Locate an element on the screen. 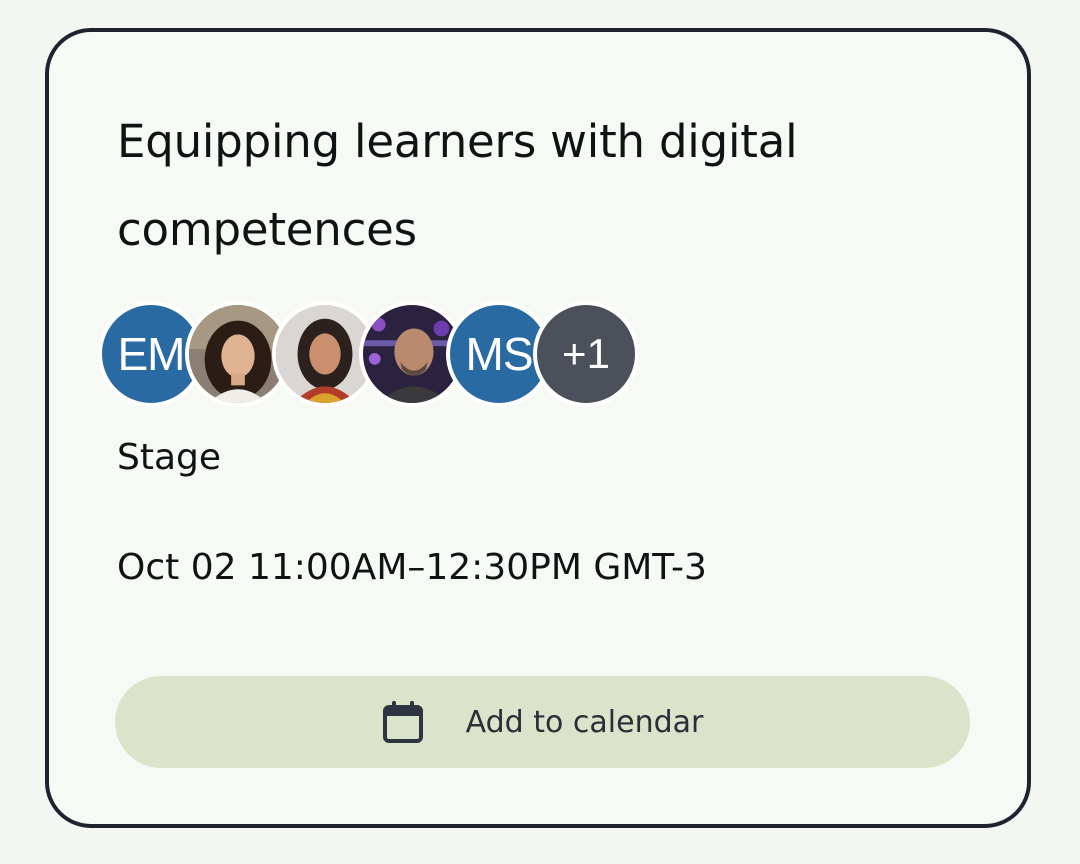 This screenshot has width=1080, height=864. more-speakers-count: +1 is located at coordinates (586, 353).